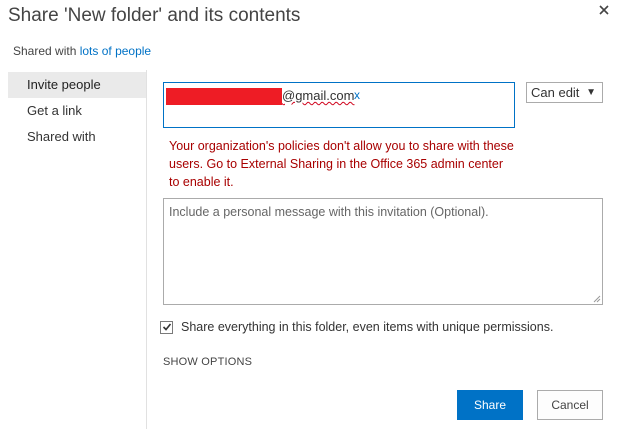  Describe the element at coordinates (154, 15) in the screenshot. I see `dialog-title: Share 'New folder' and its contents` at that location.